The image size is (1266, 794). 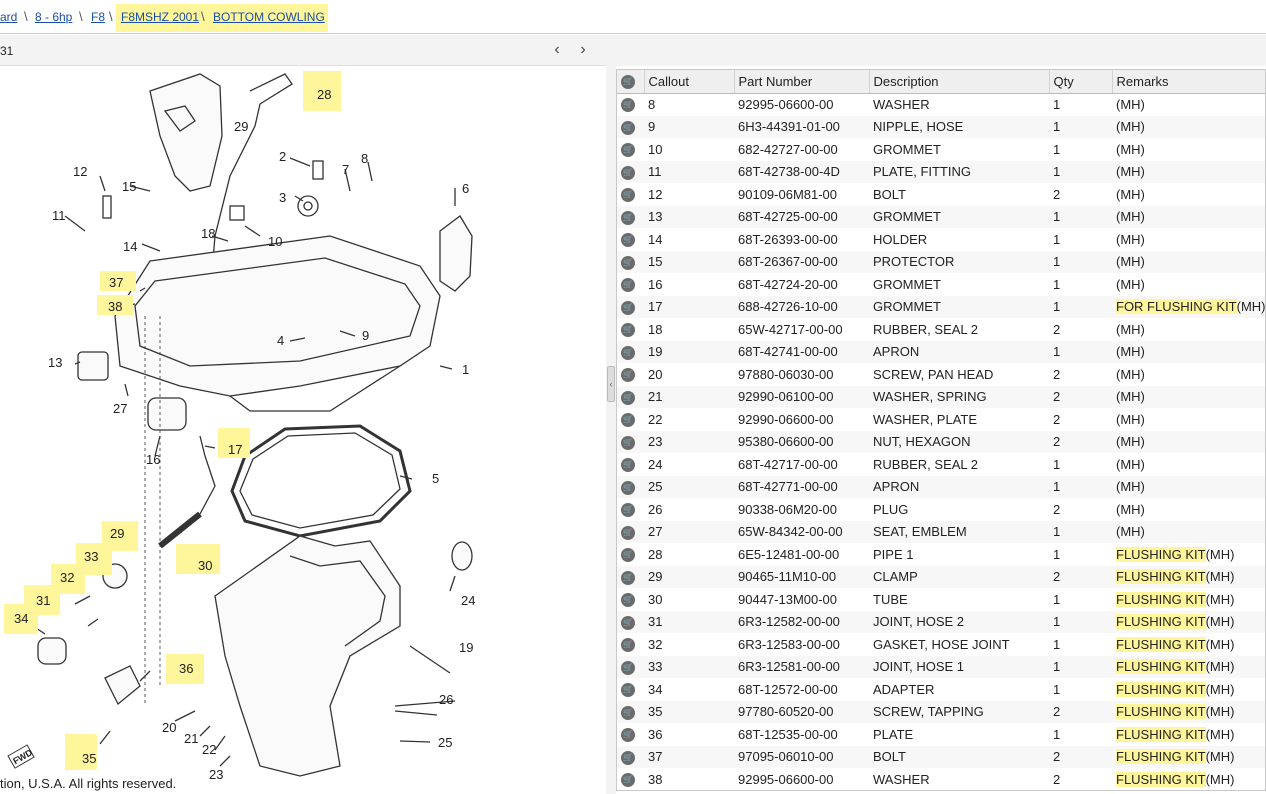 I want to click on column-header-part-number: Part Number, so click(x=802, y=82).